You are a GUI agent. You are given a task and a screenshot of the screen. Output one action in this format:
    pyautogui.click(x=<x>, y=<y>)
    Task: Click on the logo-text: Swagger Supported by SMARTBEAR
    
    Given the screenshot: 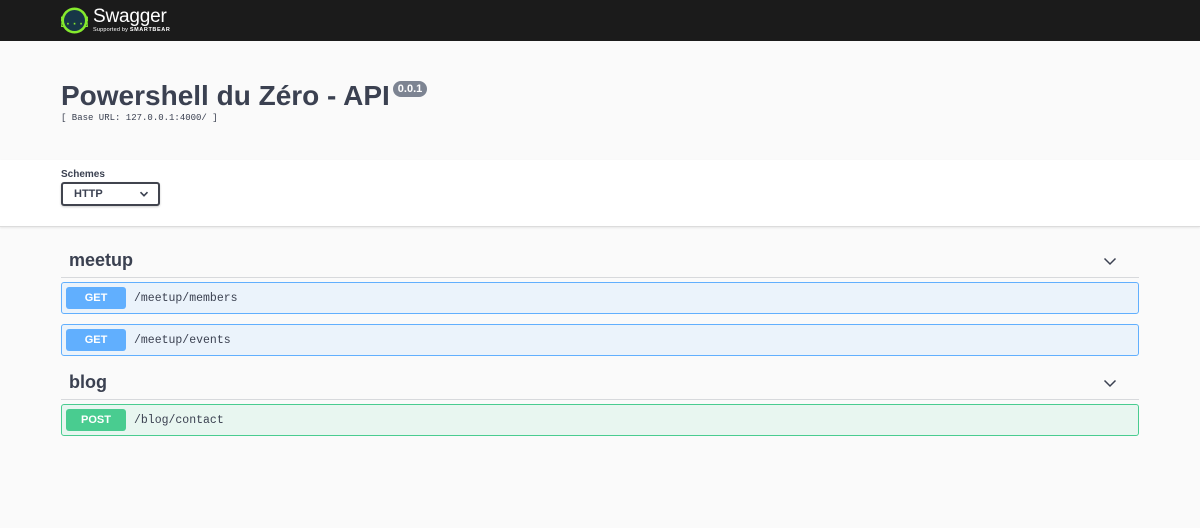 What is the action you would take?
    pyautogui.click(x=131, y=20)
    